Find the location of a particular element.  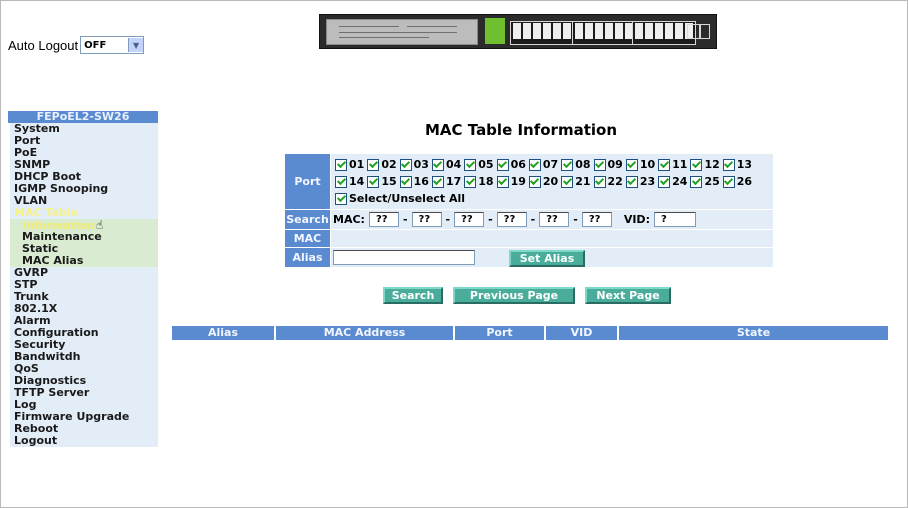

page-title: MAC Table Information is located at coordinates (521, 130).